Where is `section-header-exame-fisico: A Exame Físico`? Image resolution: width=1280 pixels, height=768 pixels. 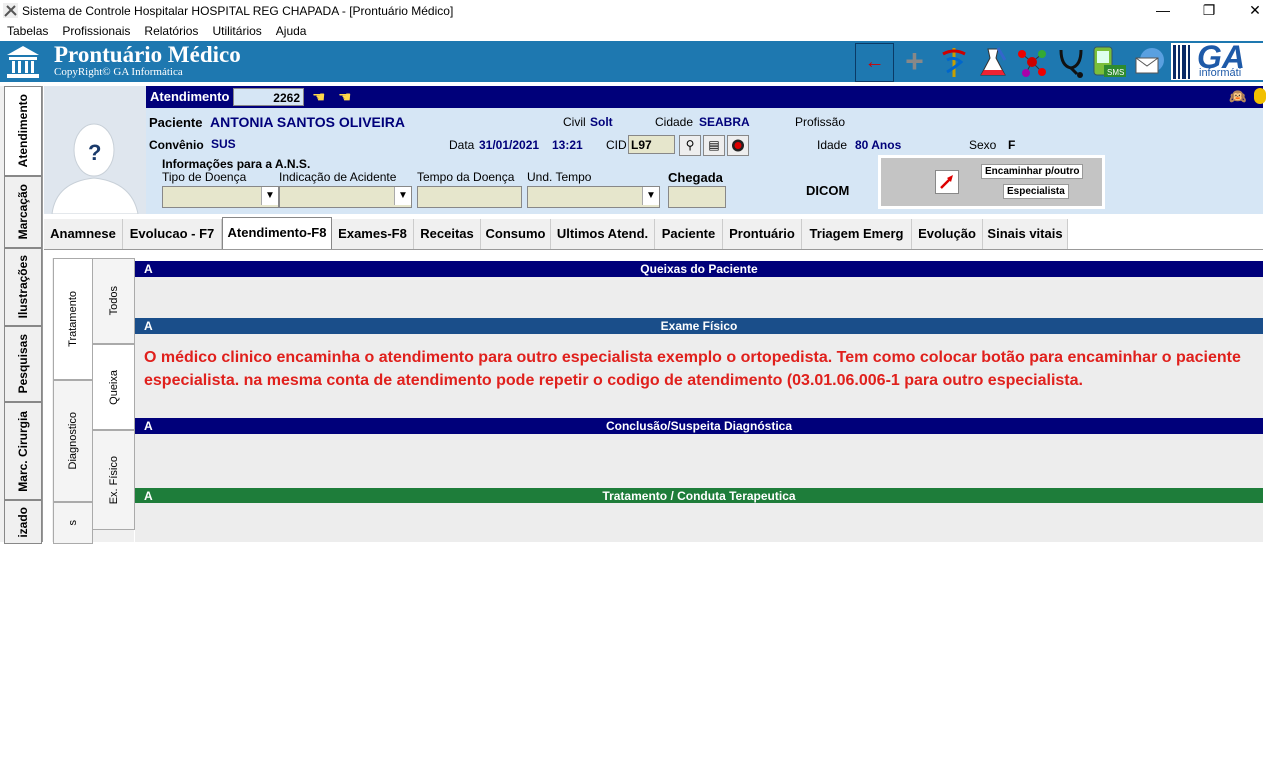
section-header-exame-fisico: A Exame Físico is located at coordinates (699, 326).